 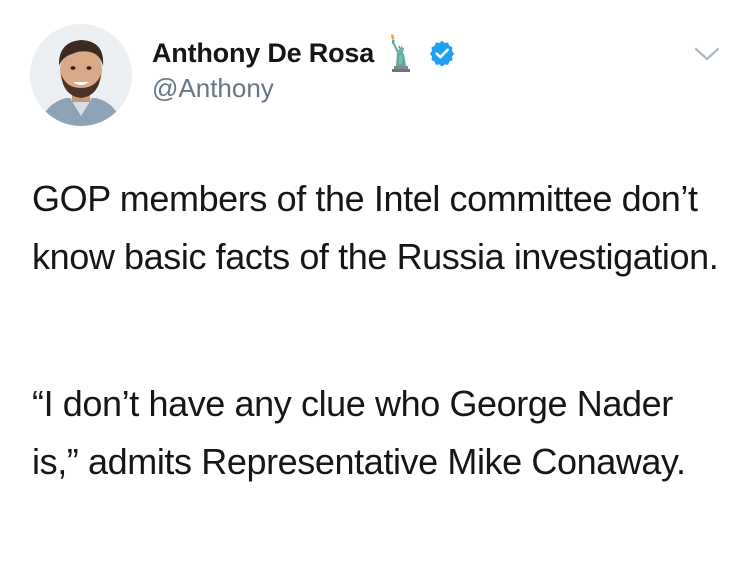 I want to click on display-name: Anthony De Rosa, so click(x=263, y=53).